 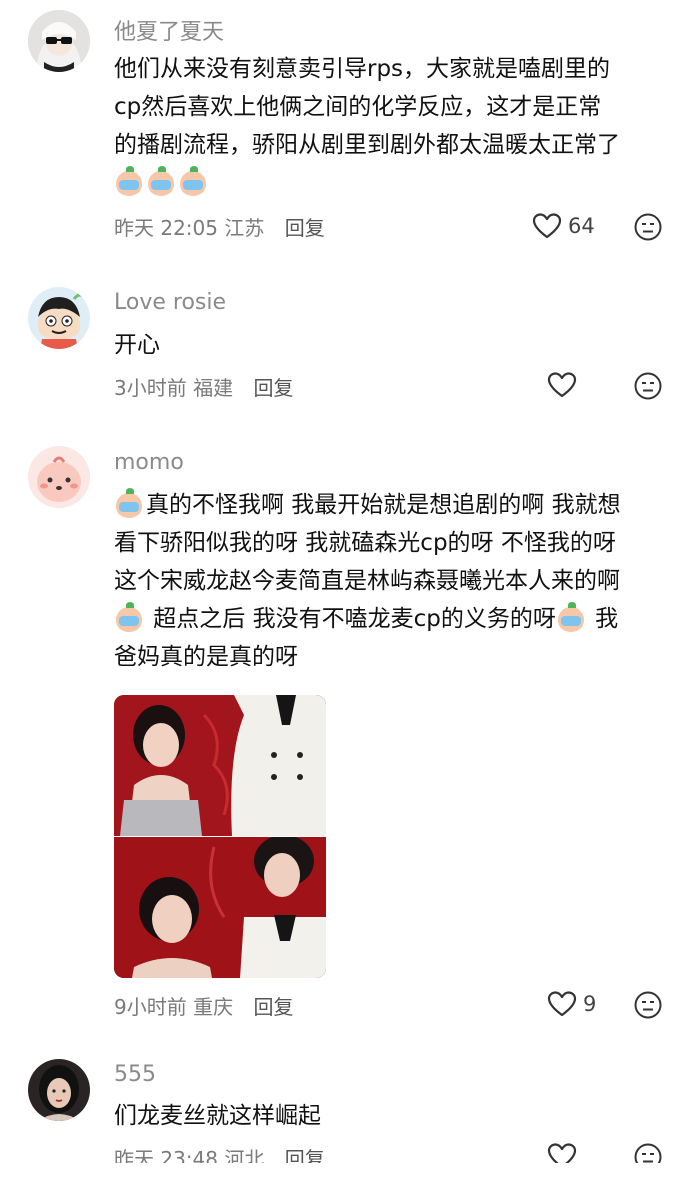 What do you see at coordinates (351, 619) in the screenshot?
I see `comment-line-text: 超点之后 我没有不嗑龙麦cp的义务的呀` at bounding box center [351, 619].